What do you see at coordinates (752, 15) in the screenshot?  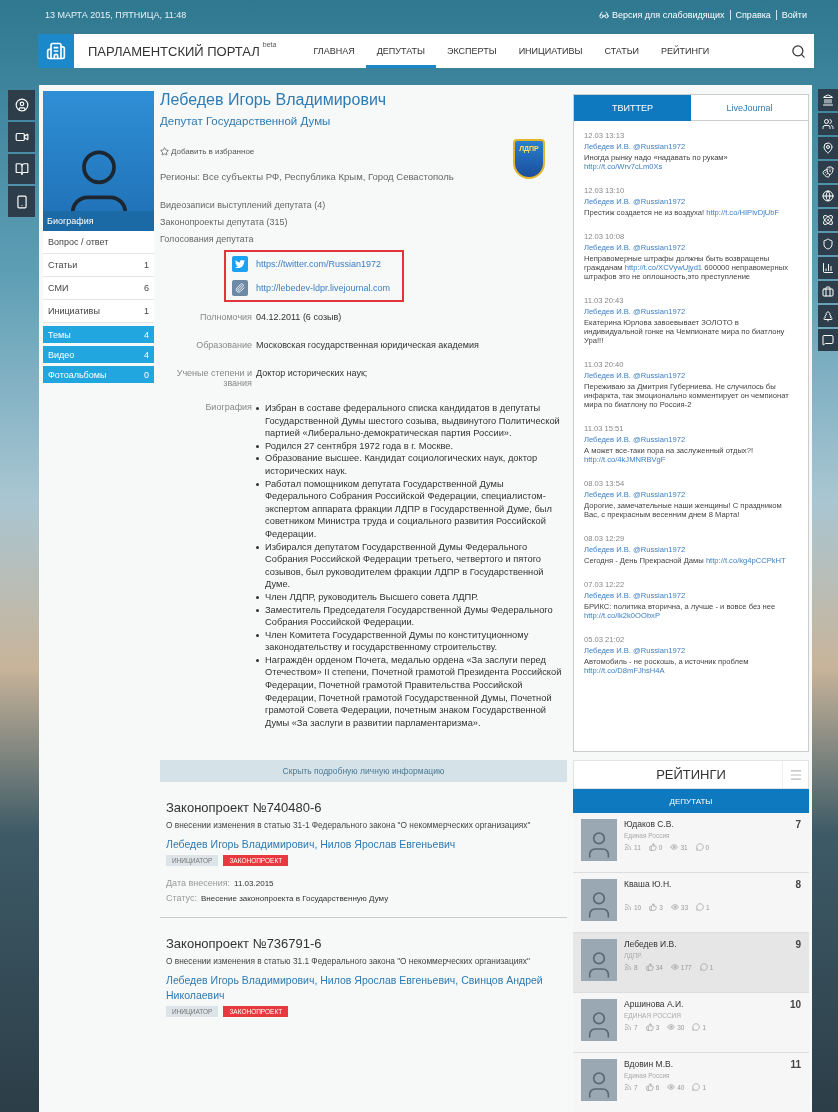 I see `top-link: Справка` at bounding box center [752, 15].